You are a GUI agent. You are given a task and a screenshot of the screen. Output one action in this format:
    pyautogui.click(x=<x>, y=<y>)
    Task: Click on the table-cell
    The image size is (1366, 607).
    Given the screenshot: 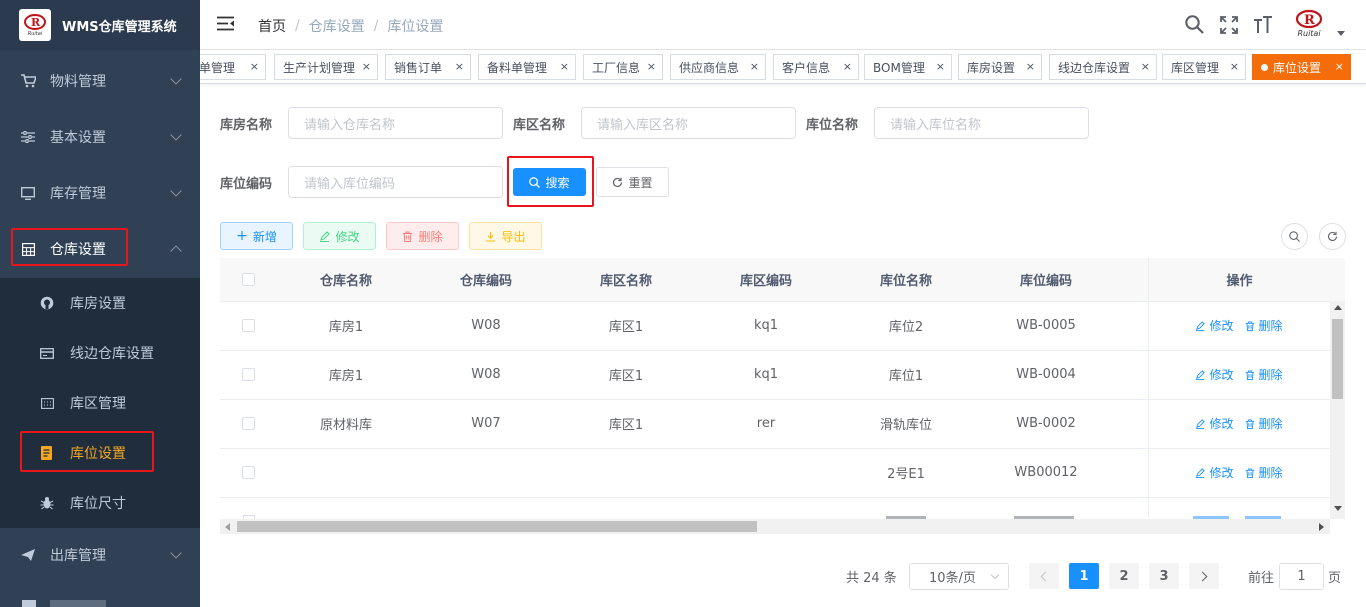 What is the action you would take?
    pyautogui.click(x=626, y=472)
    